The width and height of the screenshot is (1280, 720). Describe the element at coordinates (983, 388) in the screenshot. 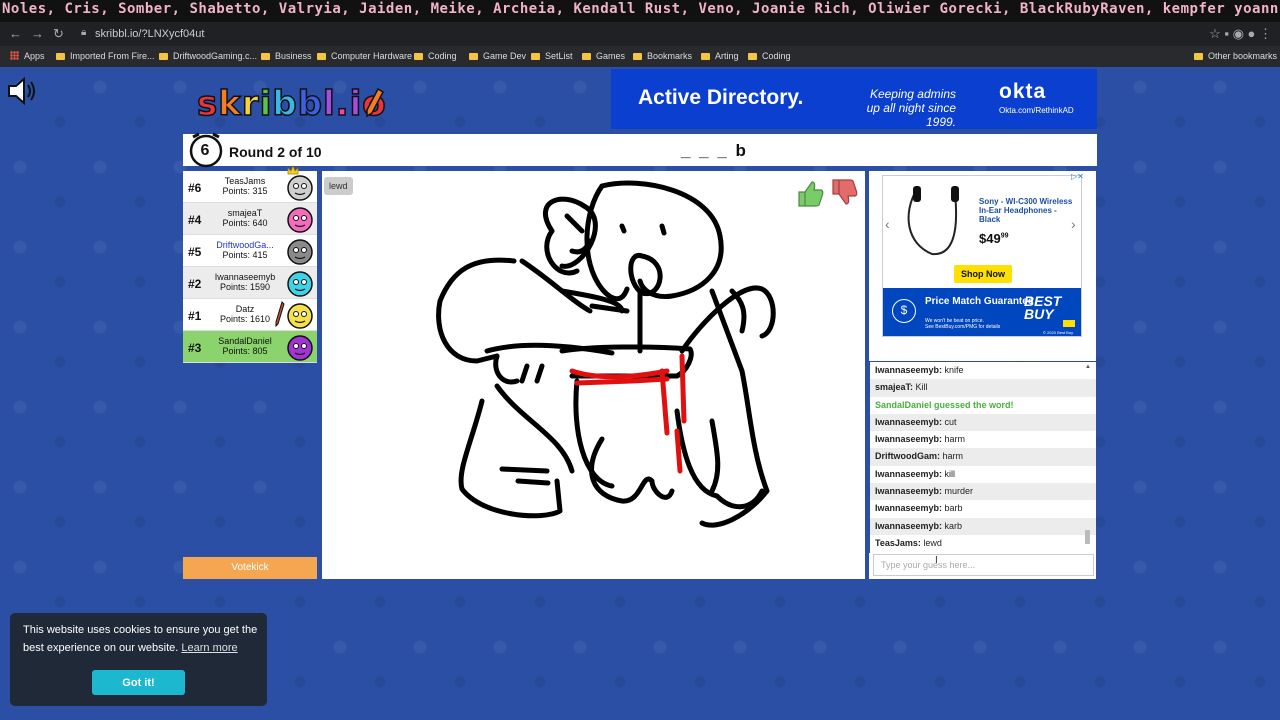

I see `chat-message: smajeaT: Kill` at that location.